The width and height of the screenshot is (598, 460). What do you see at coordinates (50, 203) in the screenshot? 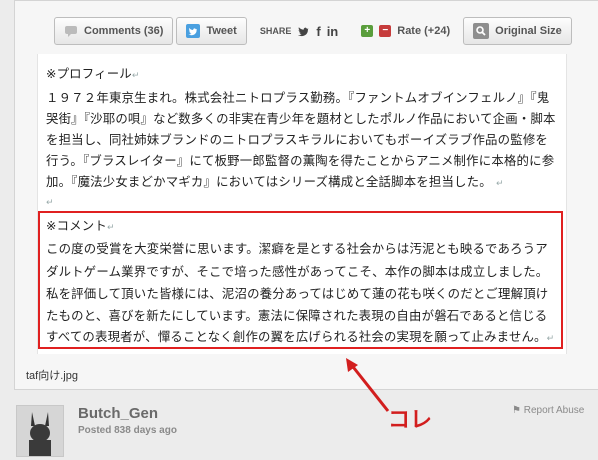
I see `paragraph-mark: ↵` at bounding box center [50, 203].